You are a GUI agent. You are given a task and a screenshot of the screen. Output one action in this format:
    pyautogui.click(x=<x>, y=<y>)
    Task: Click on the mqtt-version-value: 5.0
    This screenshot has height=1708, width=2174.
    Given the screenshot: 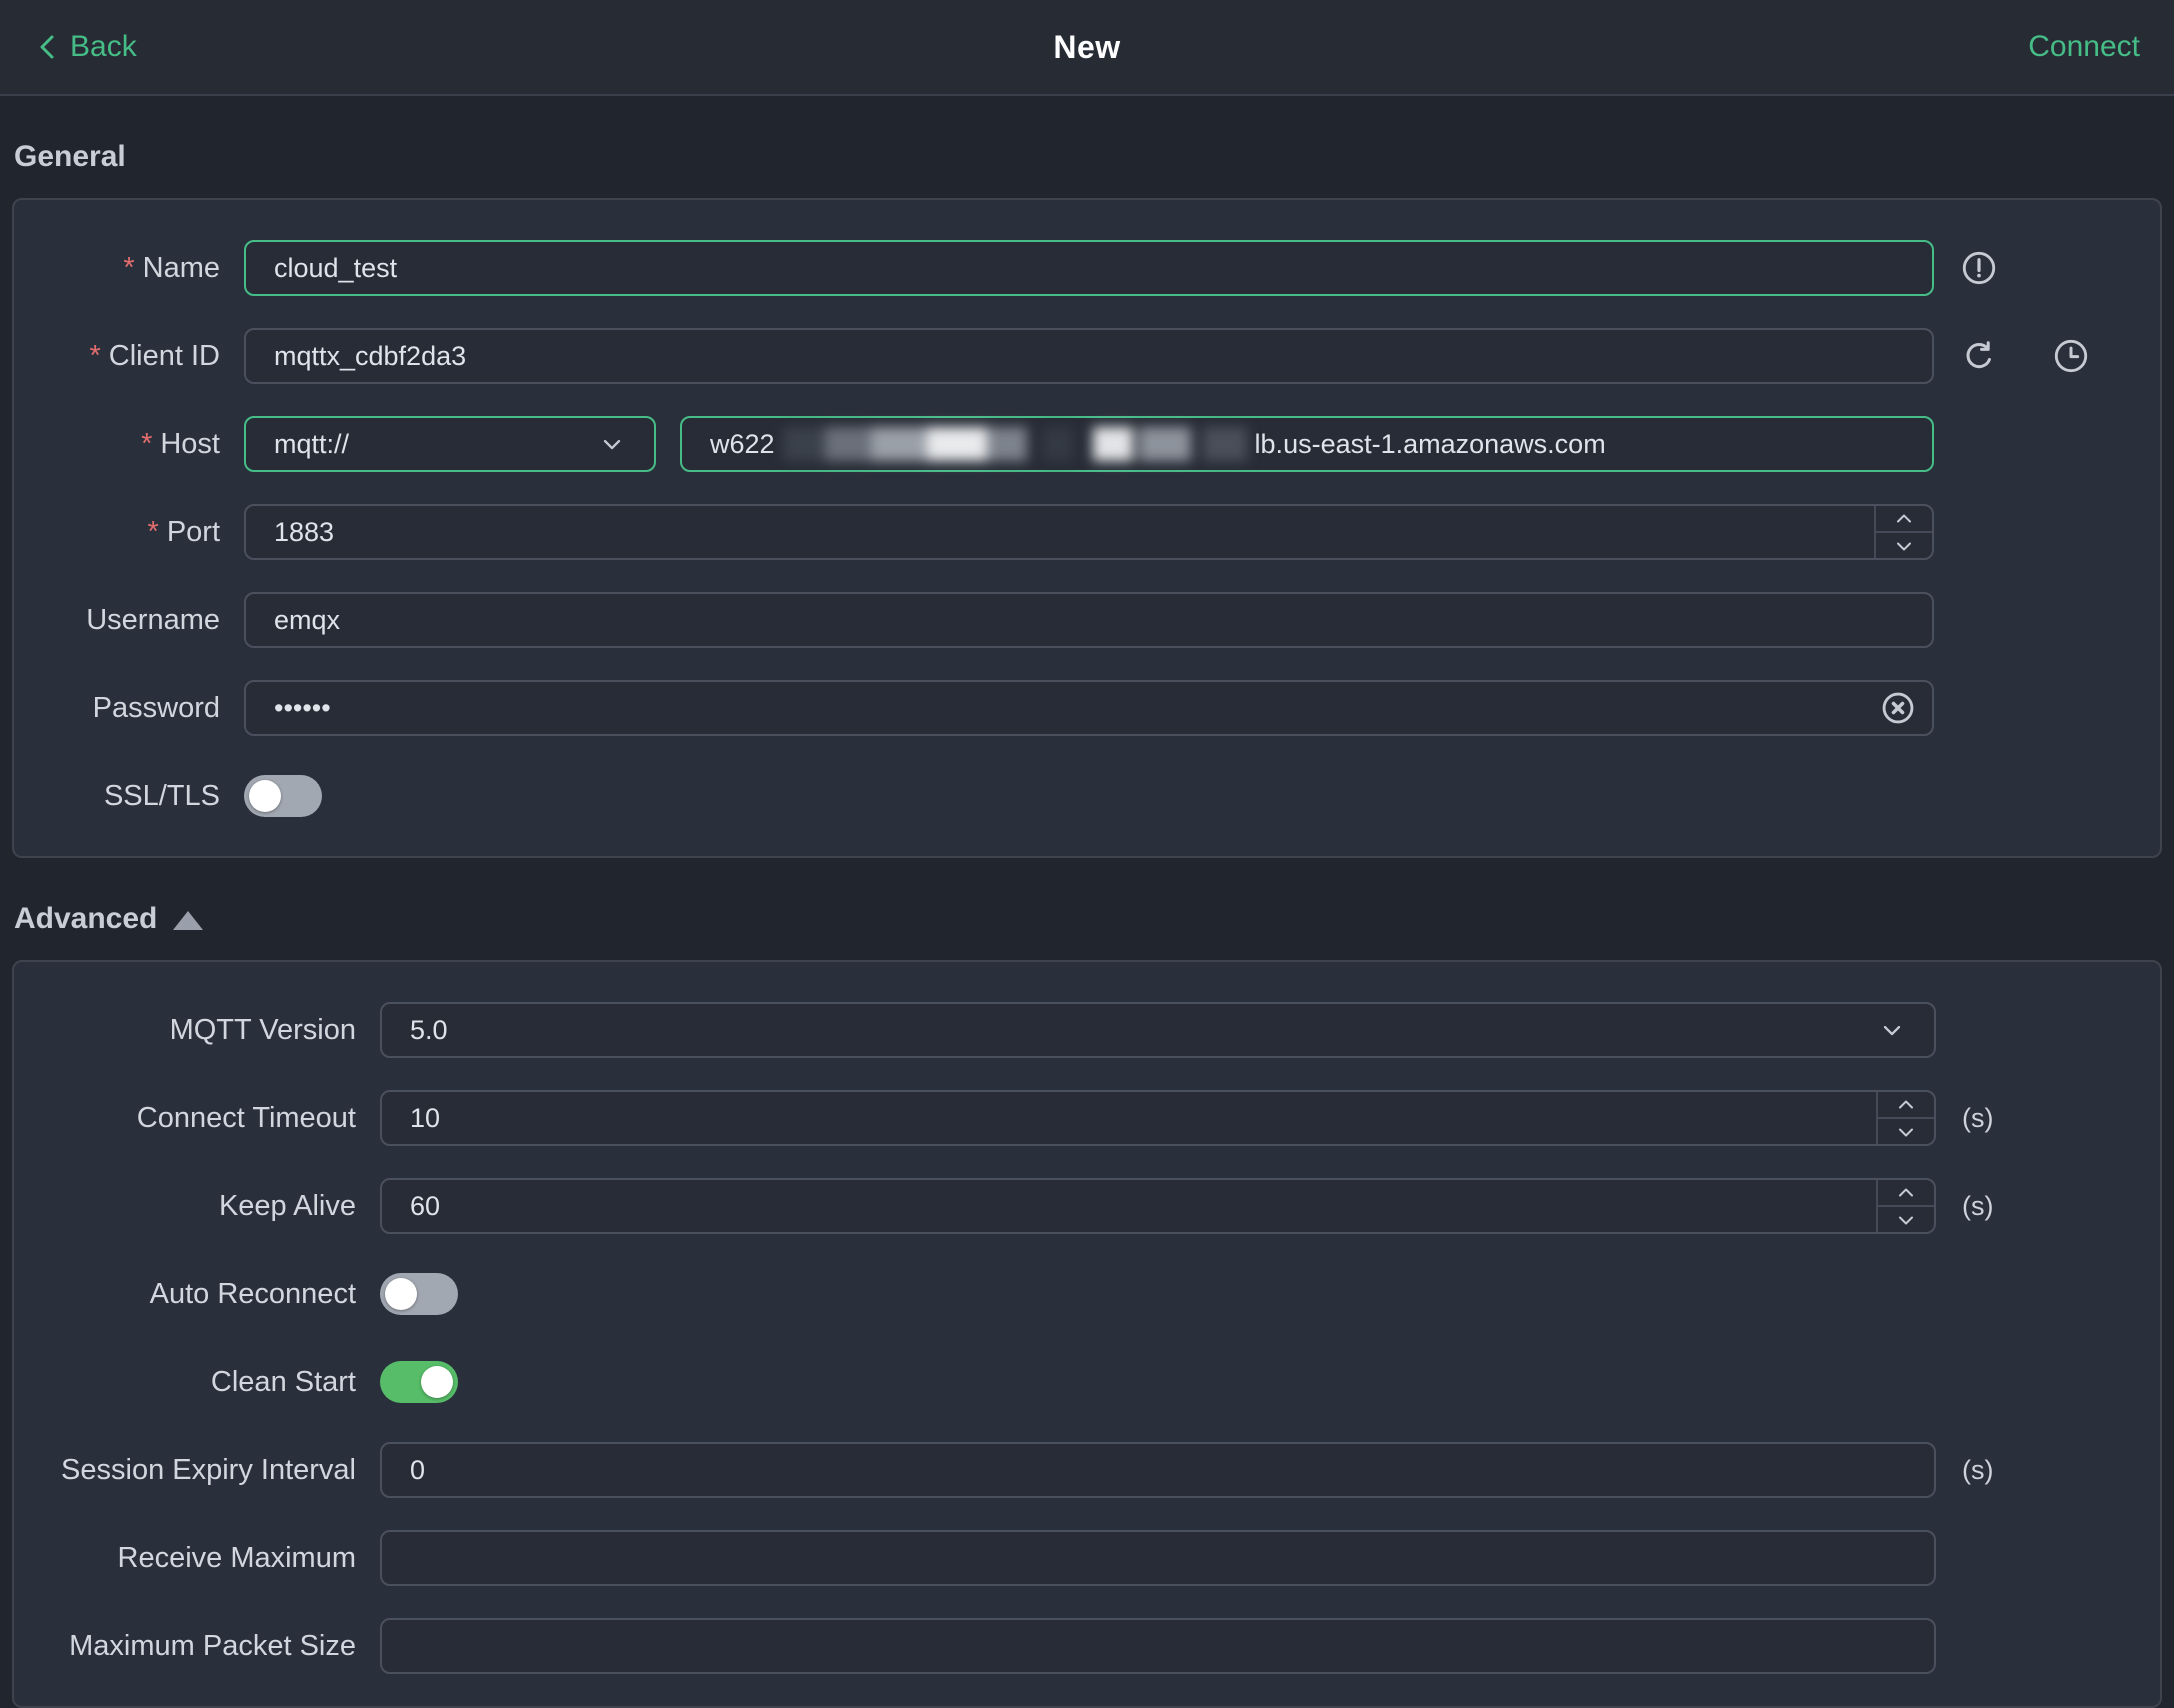 What is the action you would take?
    pyautogui.click(x=429, y=1029)
    